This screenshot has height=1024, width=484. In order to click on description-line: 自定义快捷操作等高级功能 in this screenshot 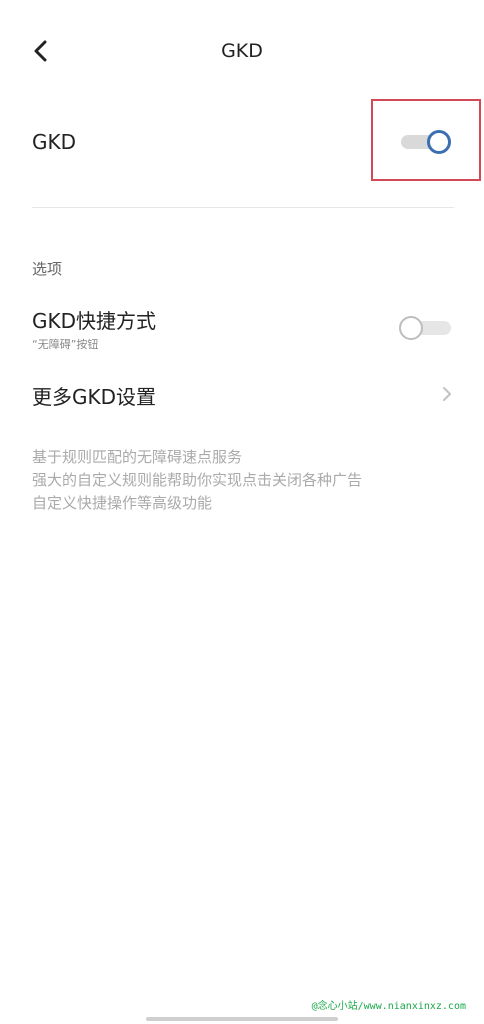, I will do `click(122, 503)`.